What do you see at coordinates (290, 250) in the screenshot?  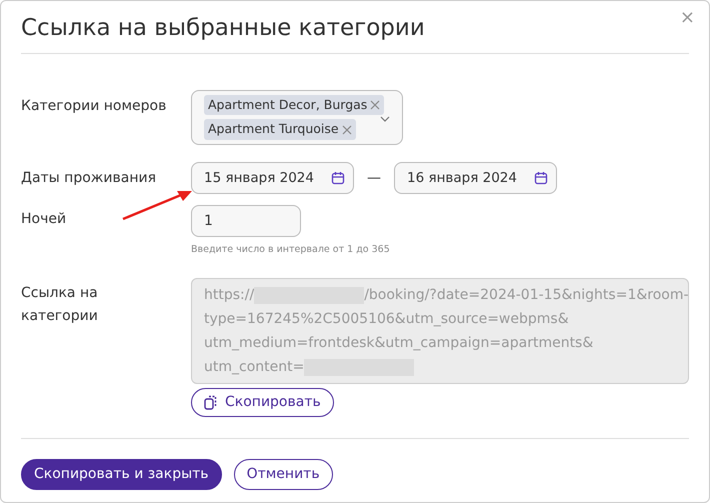 I see `hint-text: Введите число в интервале от 1 до 365` at bounding box center [290, 250].